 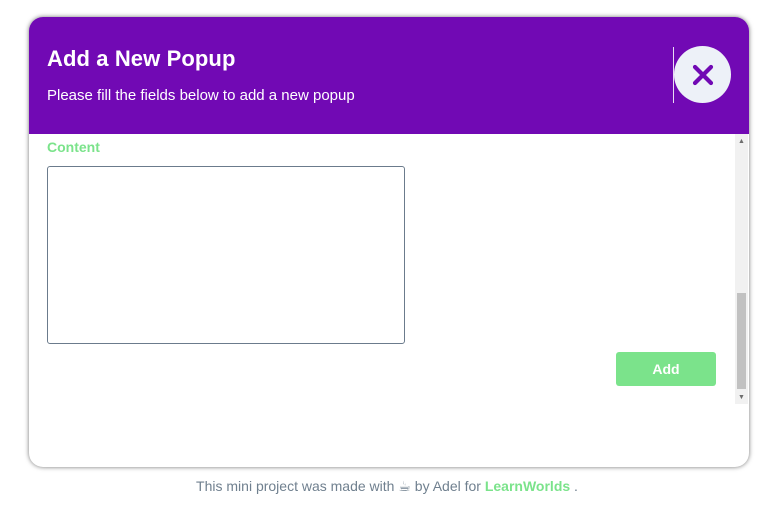 What do you see at coordinates (741, 269) in the screenshot?
I see `modal-scrollbar: ▲ ▼` at bounding box center [741, 269].